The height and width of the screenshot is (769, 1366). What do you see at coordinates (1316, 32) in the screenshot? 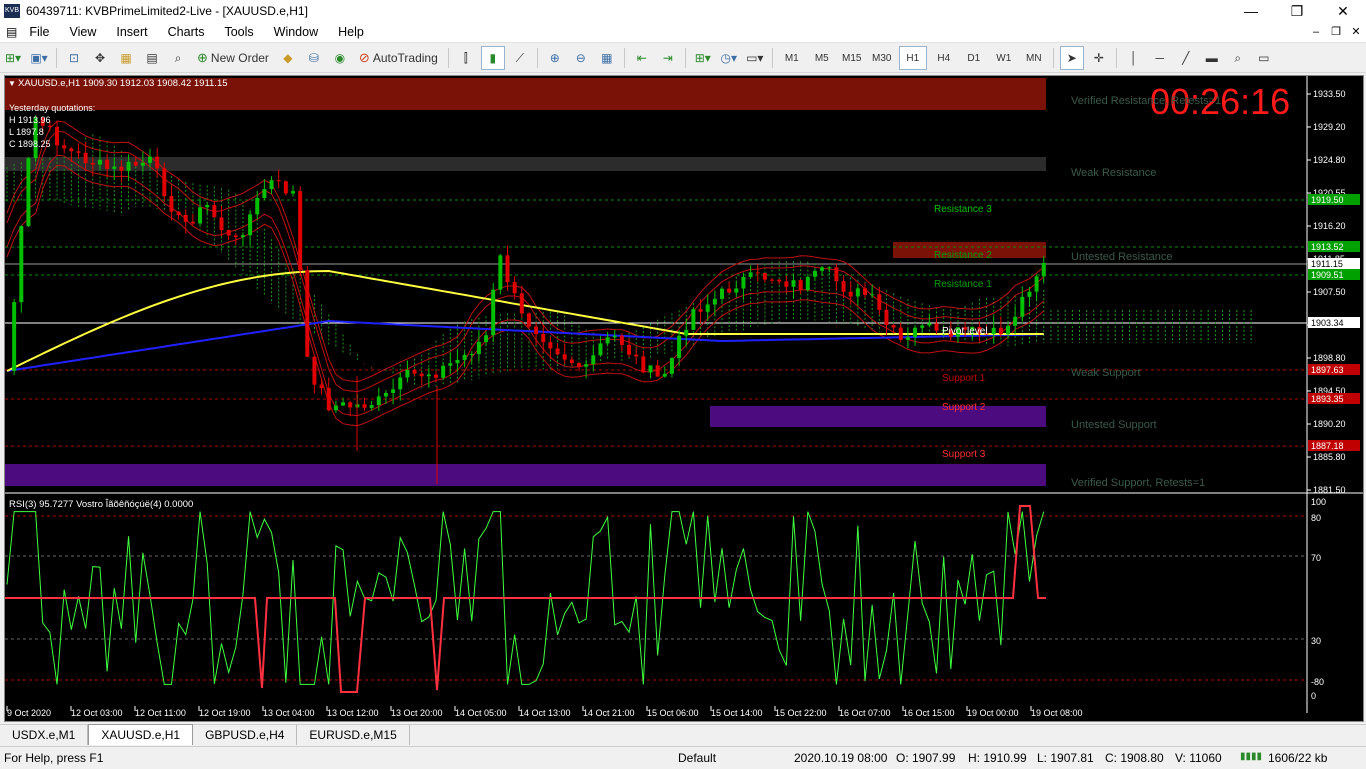
I see `mdi-minimize-button: –` at bounding box center [1316, 32].